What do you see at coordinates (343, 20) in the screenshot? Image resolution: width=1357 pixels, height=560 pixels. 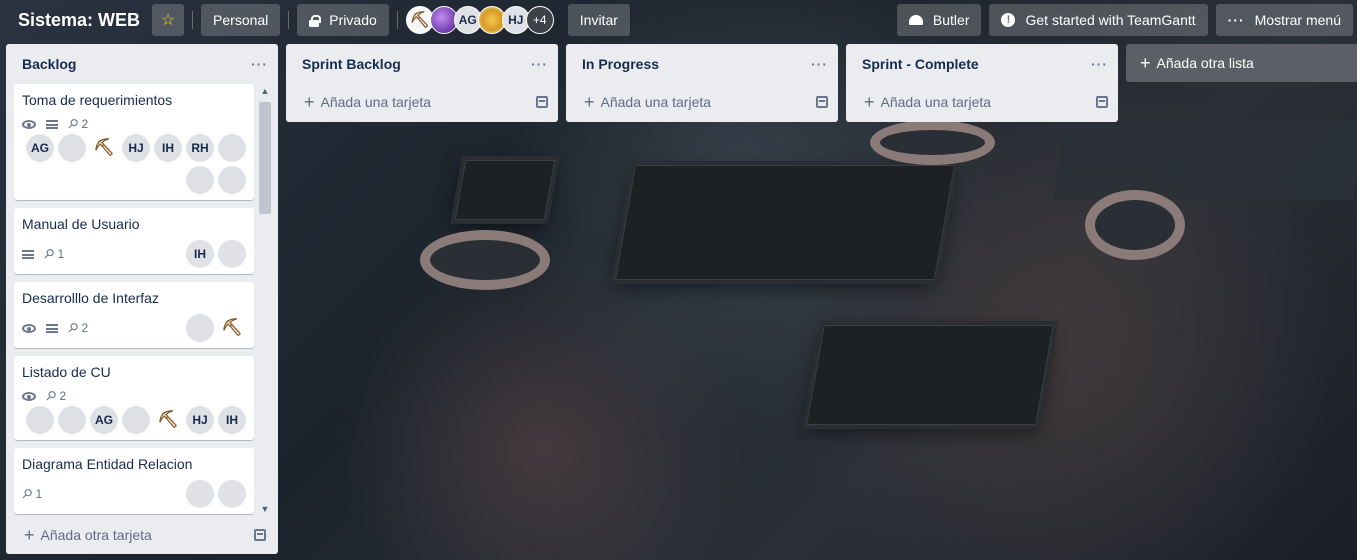 I see `privacy-button: Privado` at bounding box center [343, 20].